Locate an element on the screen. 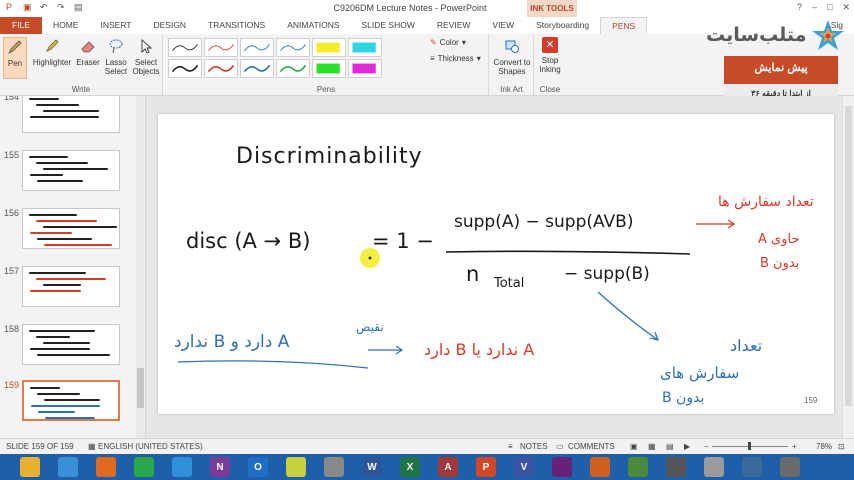  notepad-icon is located at coordinates (296, 467).